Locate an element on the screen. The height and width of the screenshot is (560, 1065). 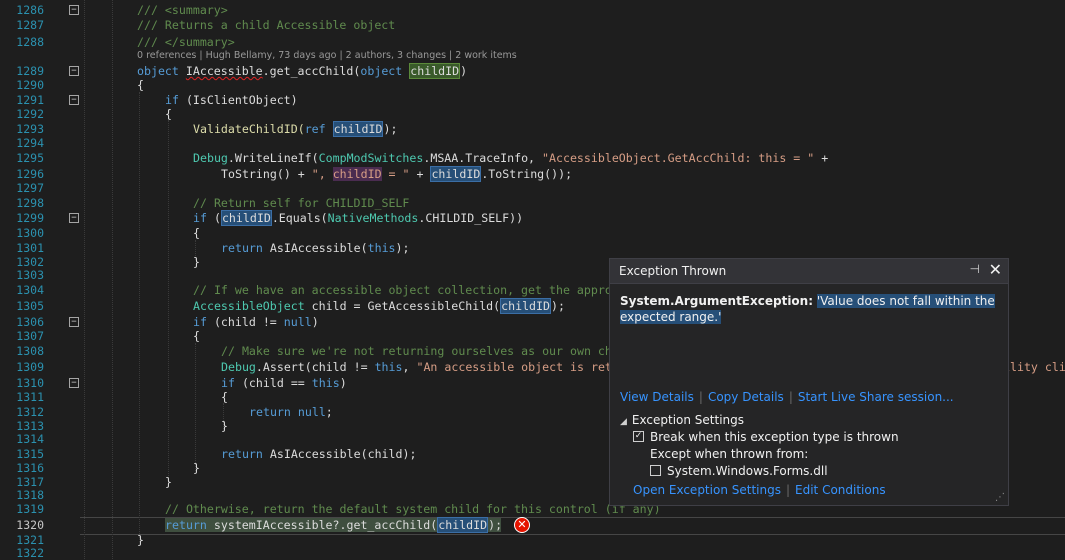
close-icon: ✕ is located at coordinates (995, 269).